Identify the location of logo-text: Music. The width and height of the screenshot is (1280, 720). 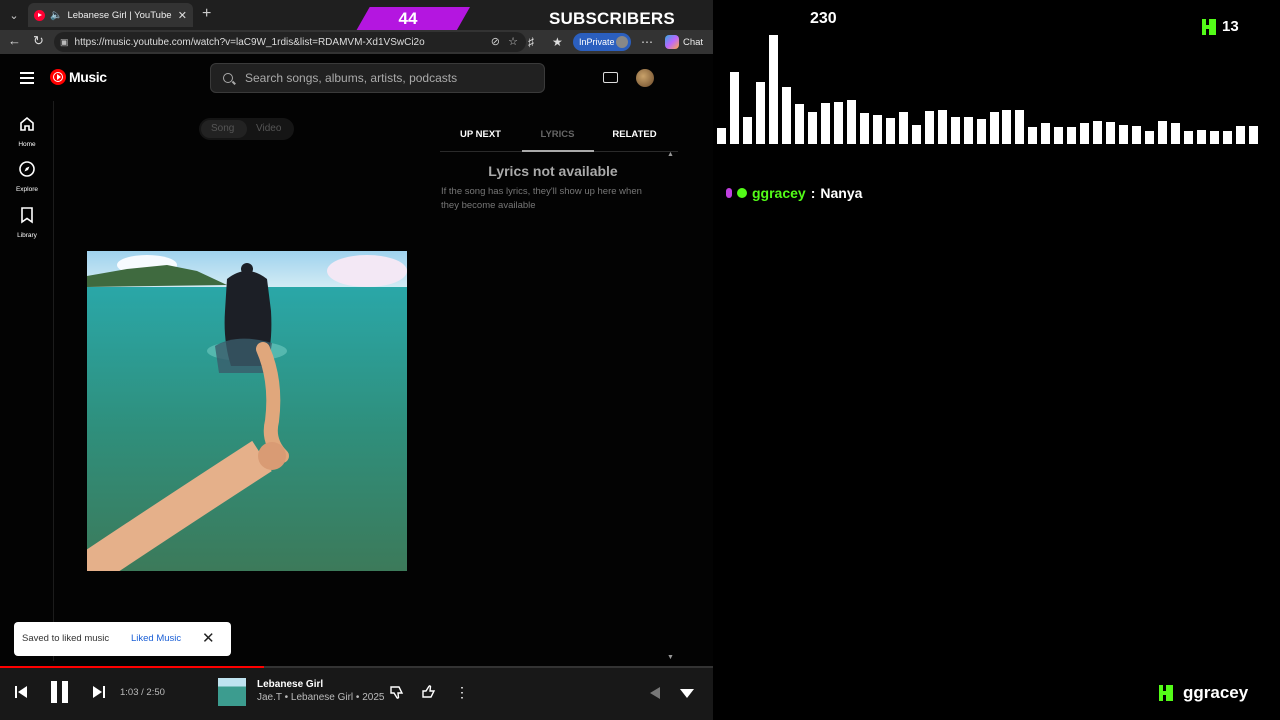
(88, 77).